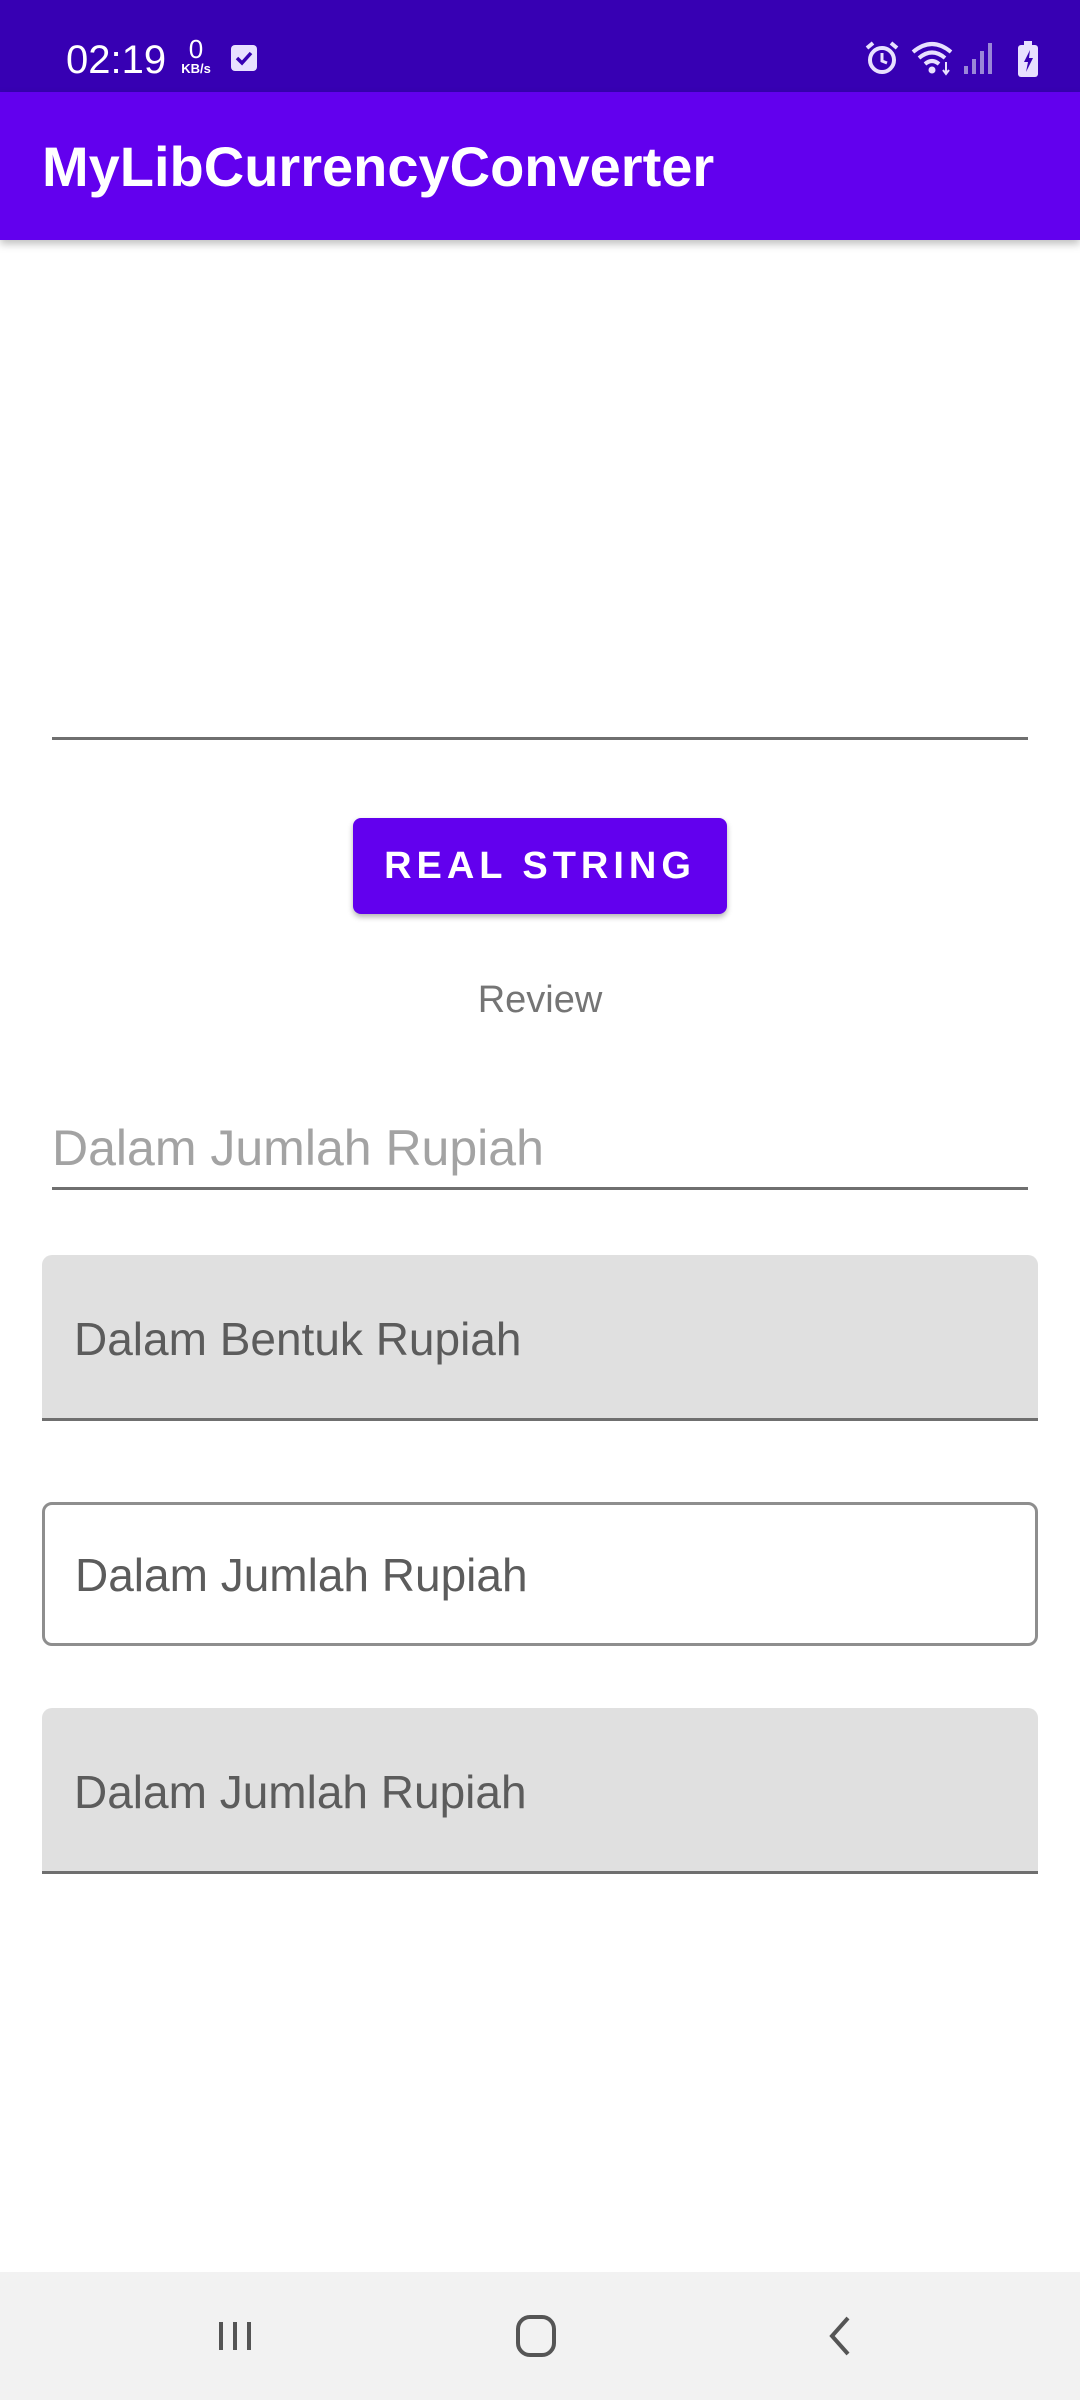 The height and width of the screenshot is (2400, 1080). Describe the element at coordinates (540, 46) in the screenshot. I see `status-bar: 02:19 0 KB/s` at that location.